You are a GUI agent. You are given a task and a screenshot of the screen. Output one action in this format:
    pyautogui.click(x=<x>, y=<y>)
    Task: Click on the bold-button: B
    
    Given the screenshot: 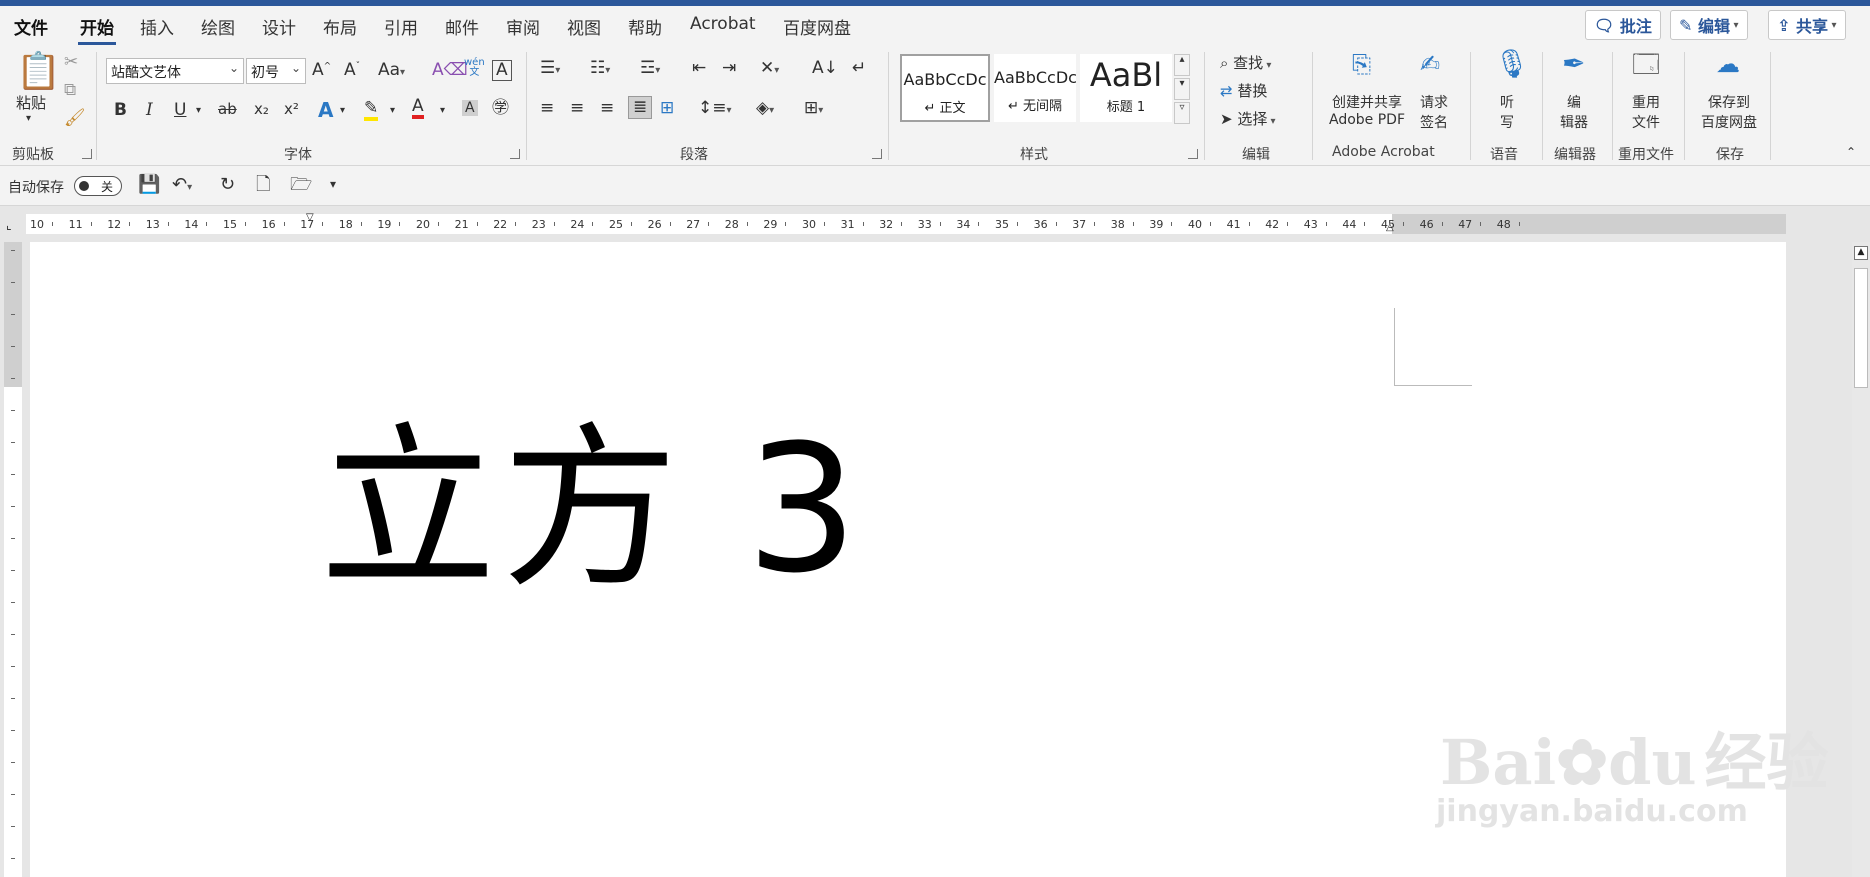 What is the action you would take?
    pyautogui.click(x=120, y=110)
    